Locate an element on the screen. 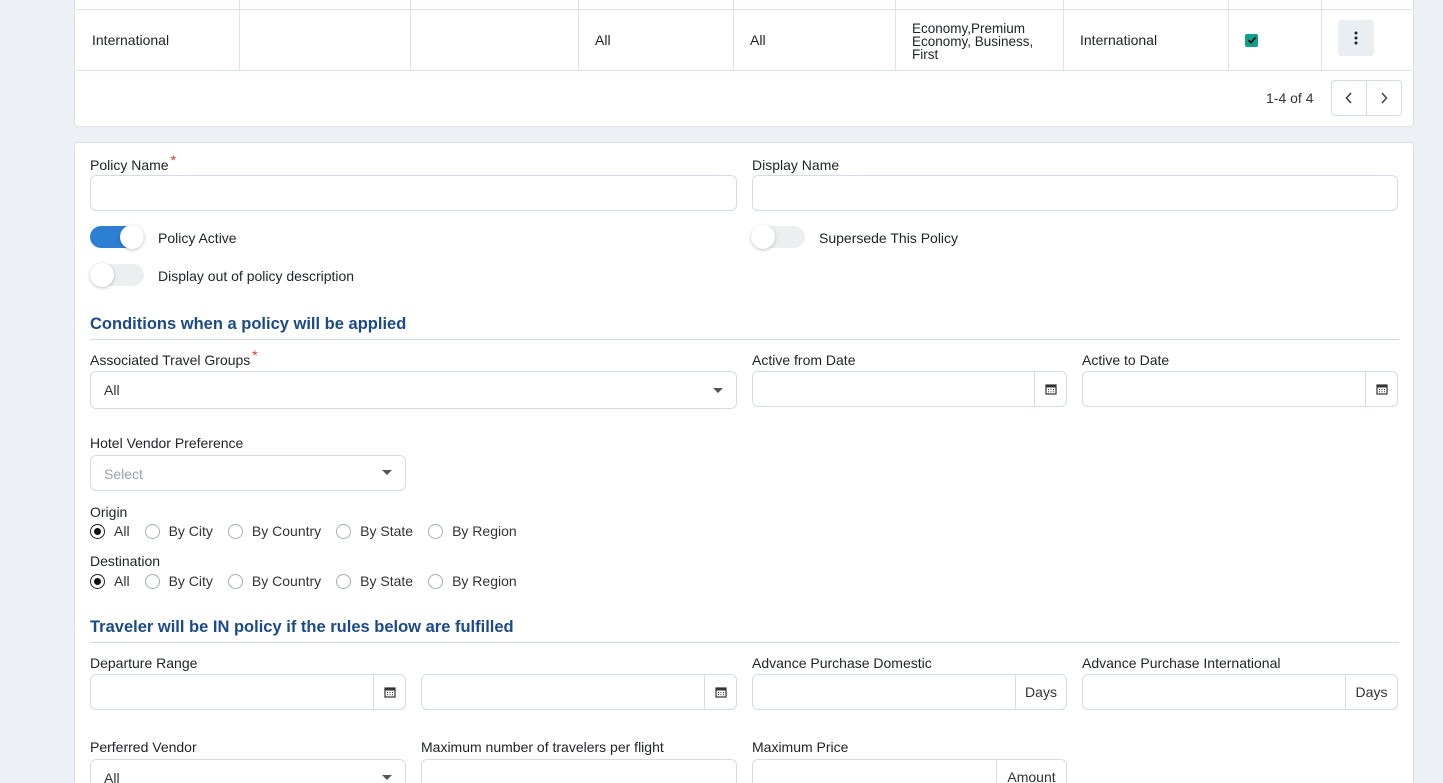 This screenshot has width=1443, height=783. travel-groups-select: All is located at coordinates (413, 390).